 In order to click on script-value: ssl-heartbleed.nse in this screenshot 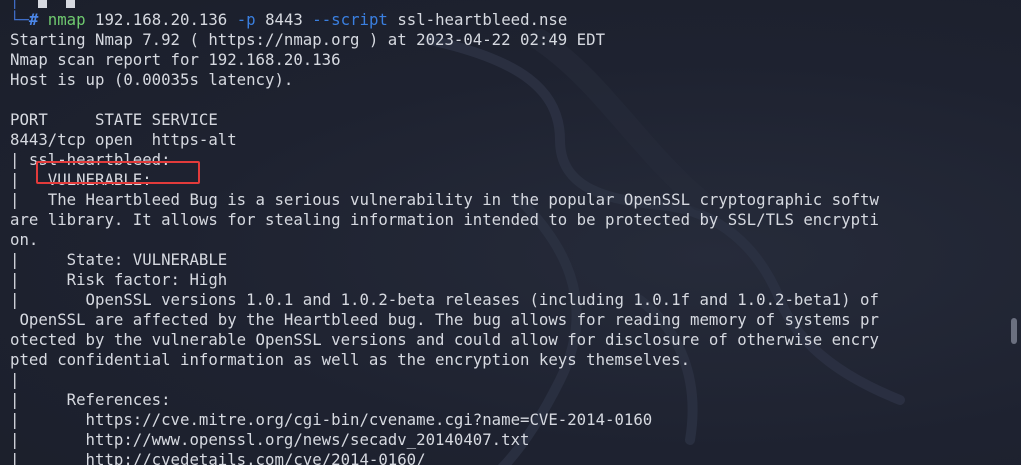, I will do `click(482, 19)`.